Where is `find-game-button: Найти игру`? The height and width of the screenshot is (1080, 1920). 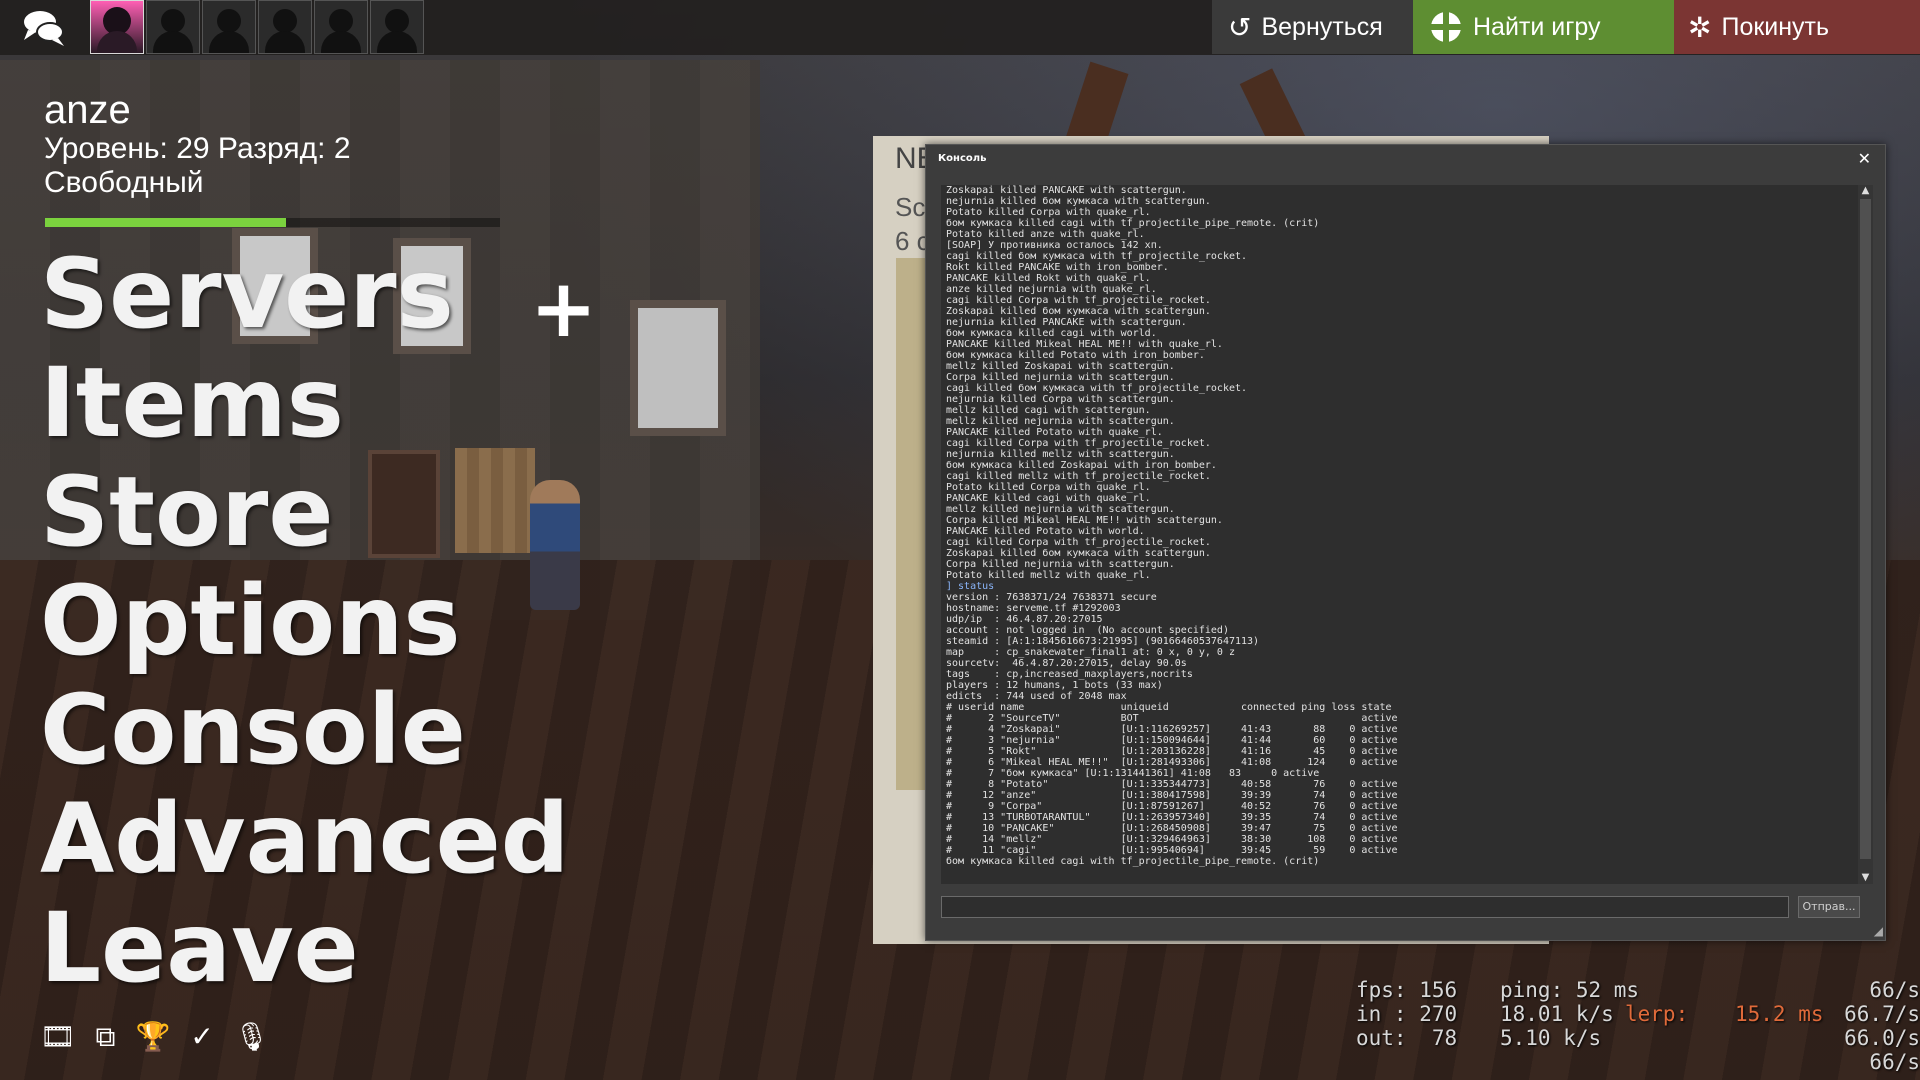 find-game-button: Найти игру is located at coordinates (1551, 27).